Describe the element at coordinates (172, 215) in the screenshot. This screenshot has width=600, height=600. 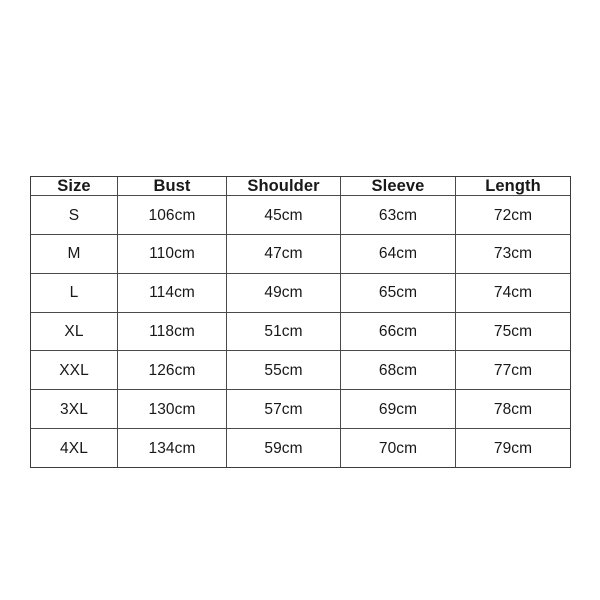
I see `cell-bust: 106cm` at that location.